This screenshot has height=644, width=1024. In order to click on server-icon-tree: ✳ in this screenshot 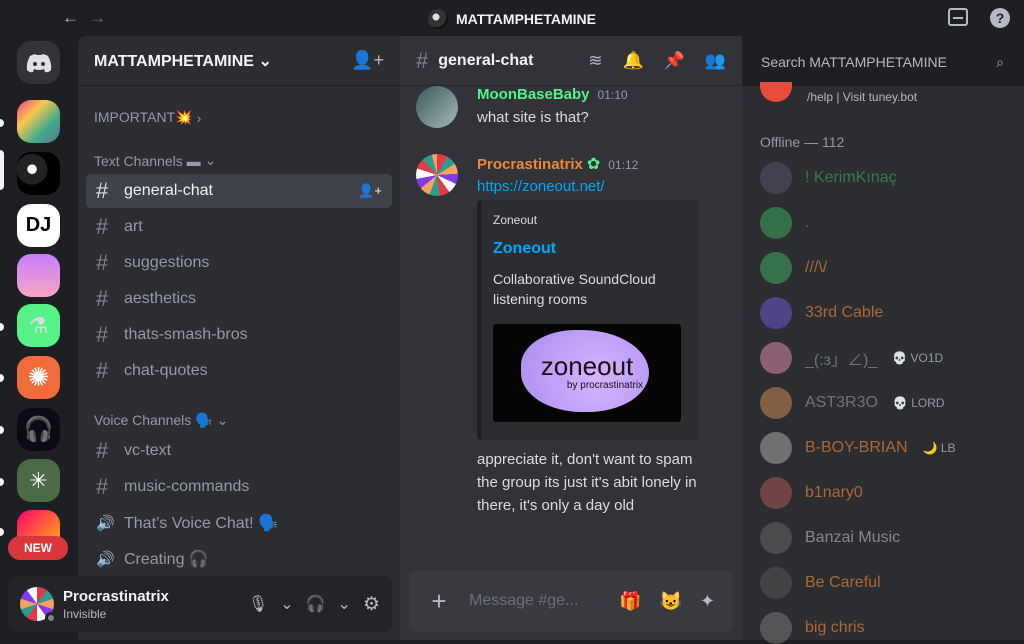, I will do `click(38, 480)`.